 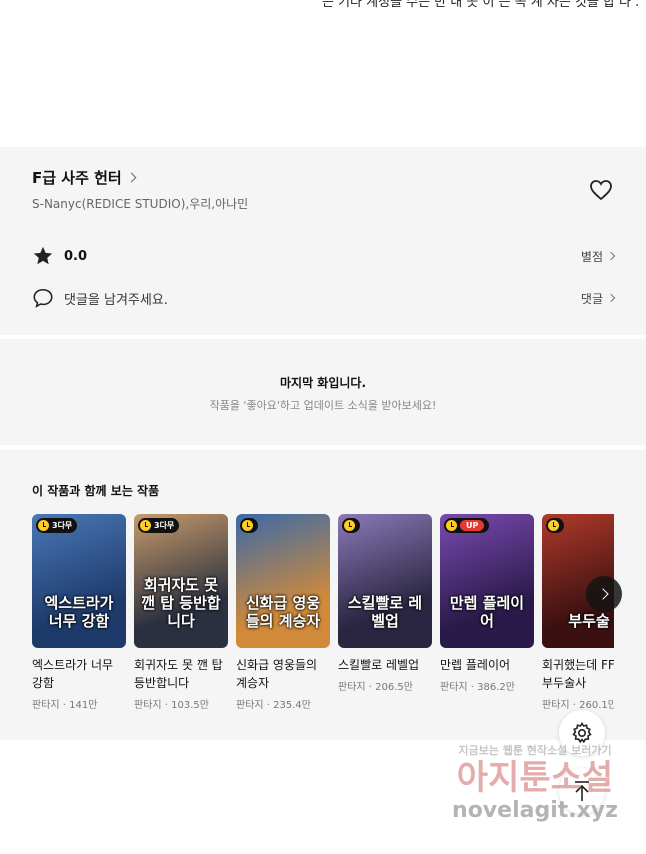 I want to click on card-meta: 판타지 · 235.4만, so click(x=273, y=705).